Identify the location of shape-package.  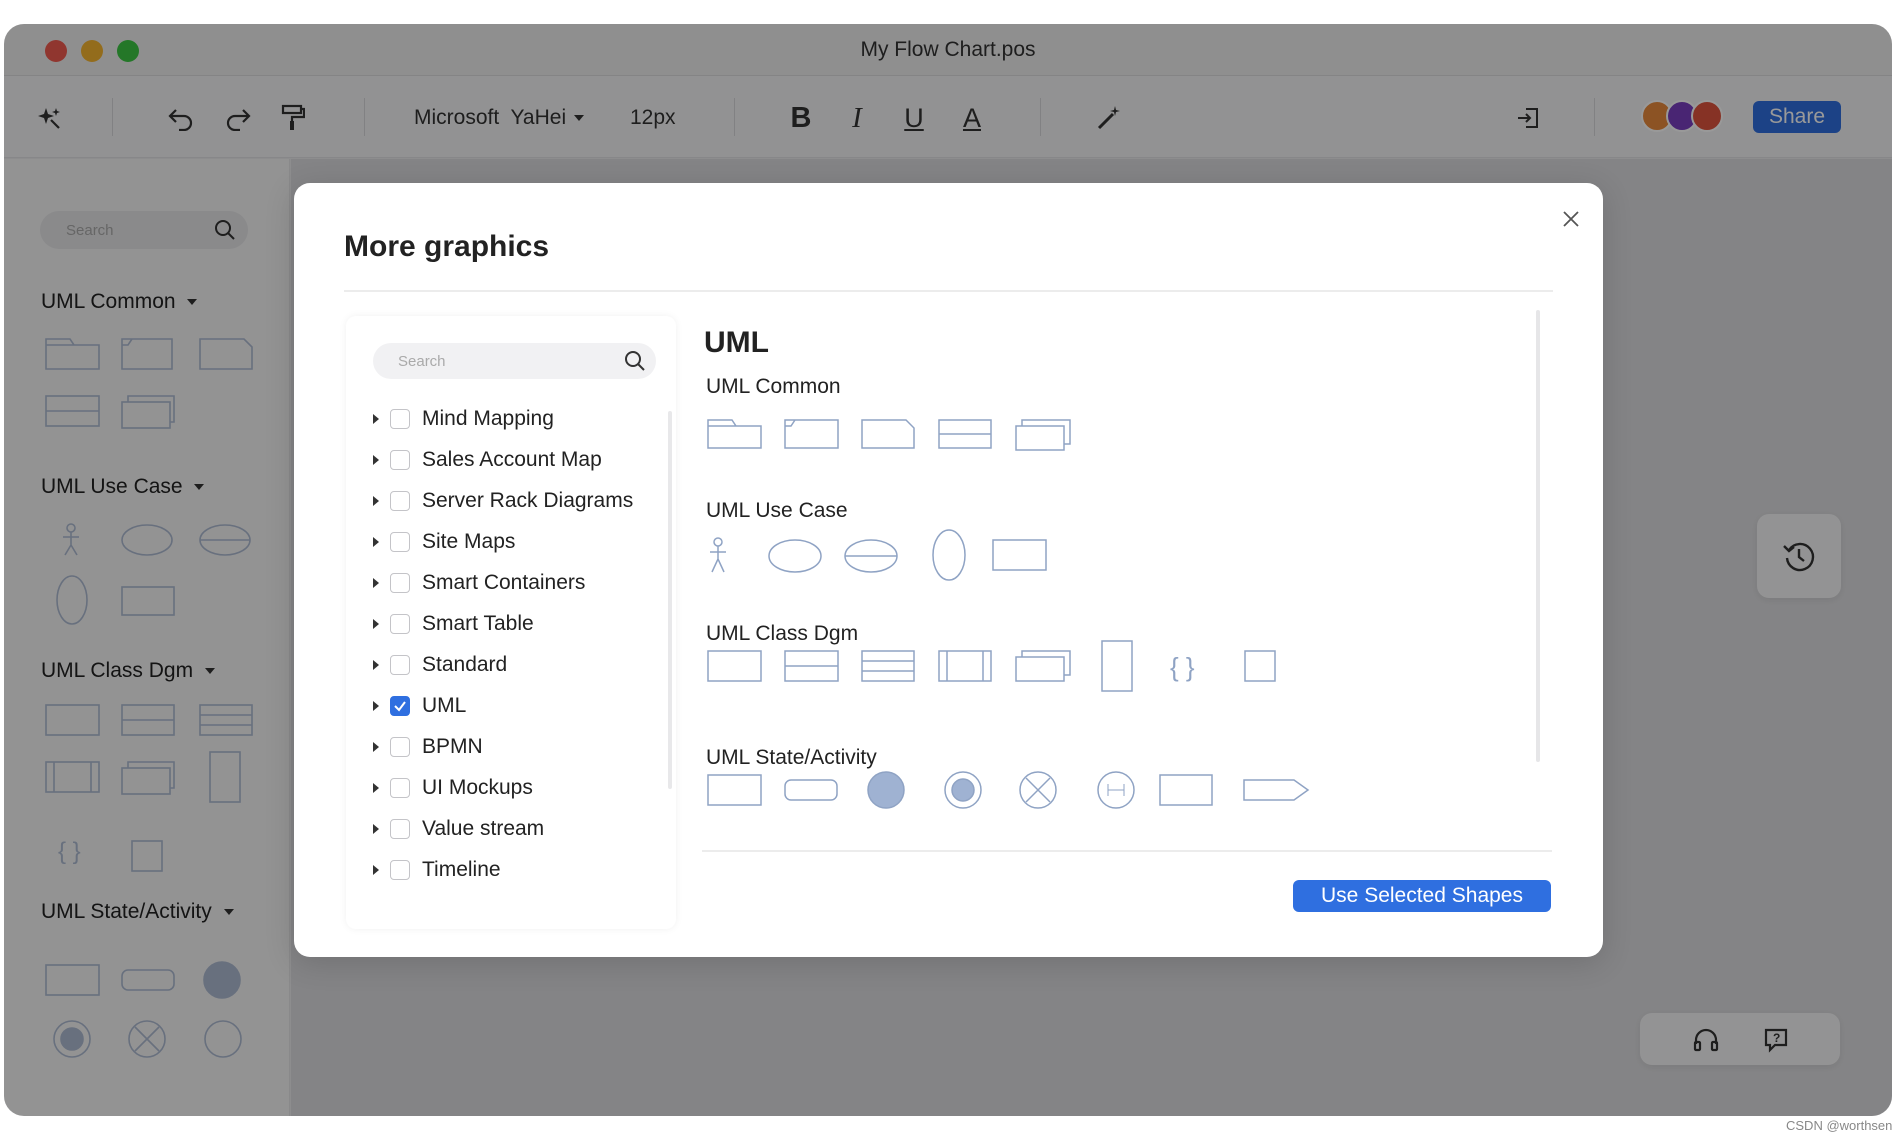
(734, 434).